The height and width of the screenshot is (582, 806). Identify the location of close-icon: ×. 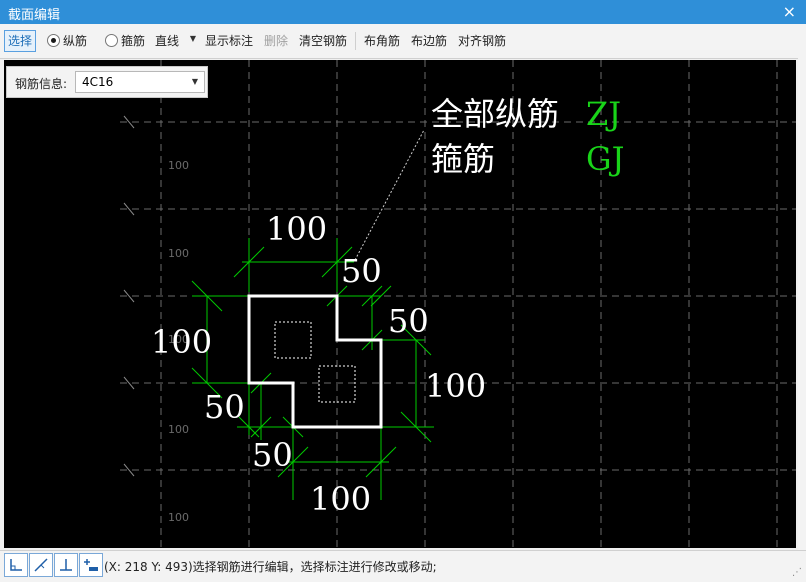
(789, 11).